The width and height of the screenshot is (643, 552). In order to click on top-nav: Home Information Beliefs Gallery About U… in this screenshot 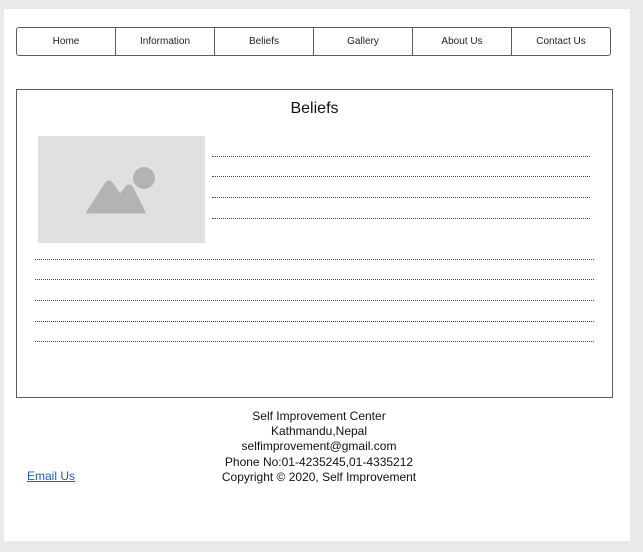, I will do `click(313, 41)`.